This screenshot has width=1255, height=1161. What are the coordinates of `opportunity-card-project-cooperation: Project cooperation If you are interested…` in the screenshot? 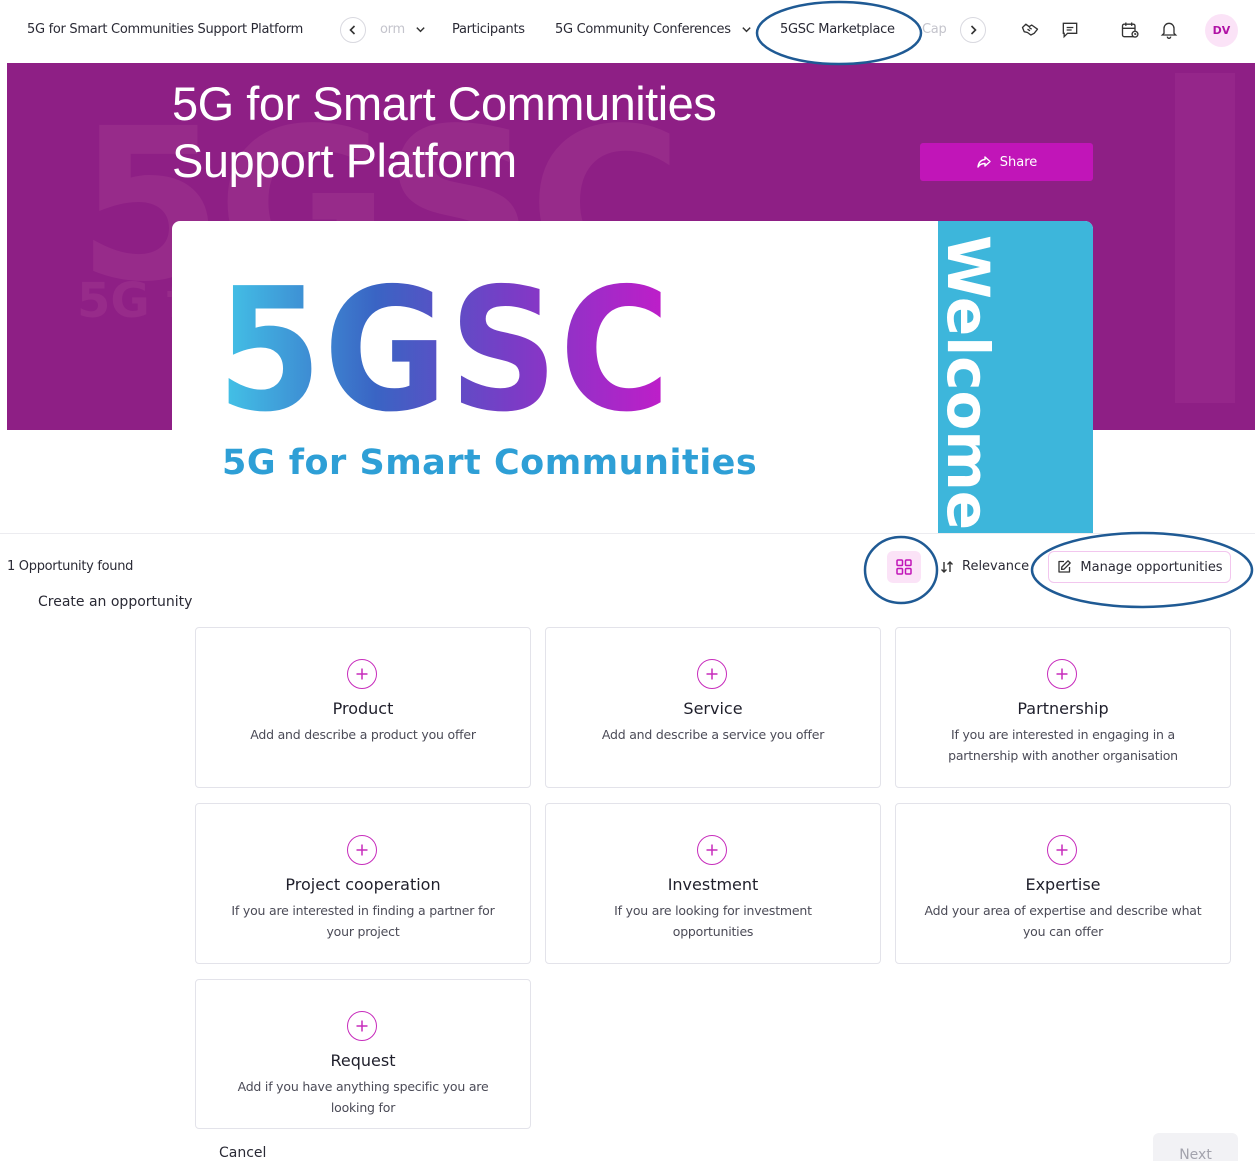 It's located at (363, 883).